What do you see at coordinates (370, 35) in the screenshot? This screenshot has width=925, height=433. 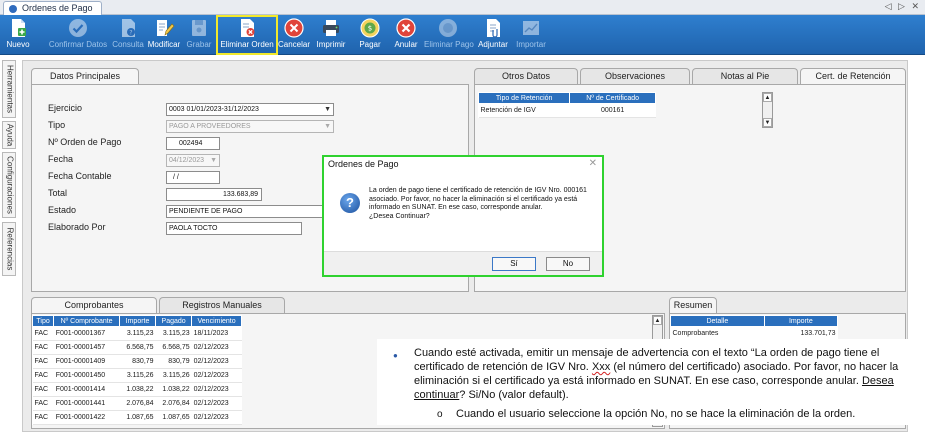 I see `pagar-button: $ Pagar` at bounding box center [370, 35].